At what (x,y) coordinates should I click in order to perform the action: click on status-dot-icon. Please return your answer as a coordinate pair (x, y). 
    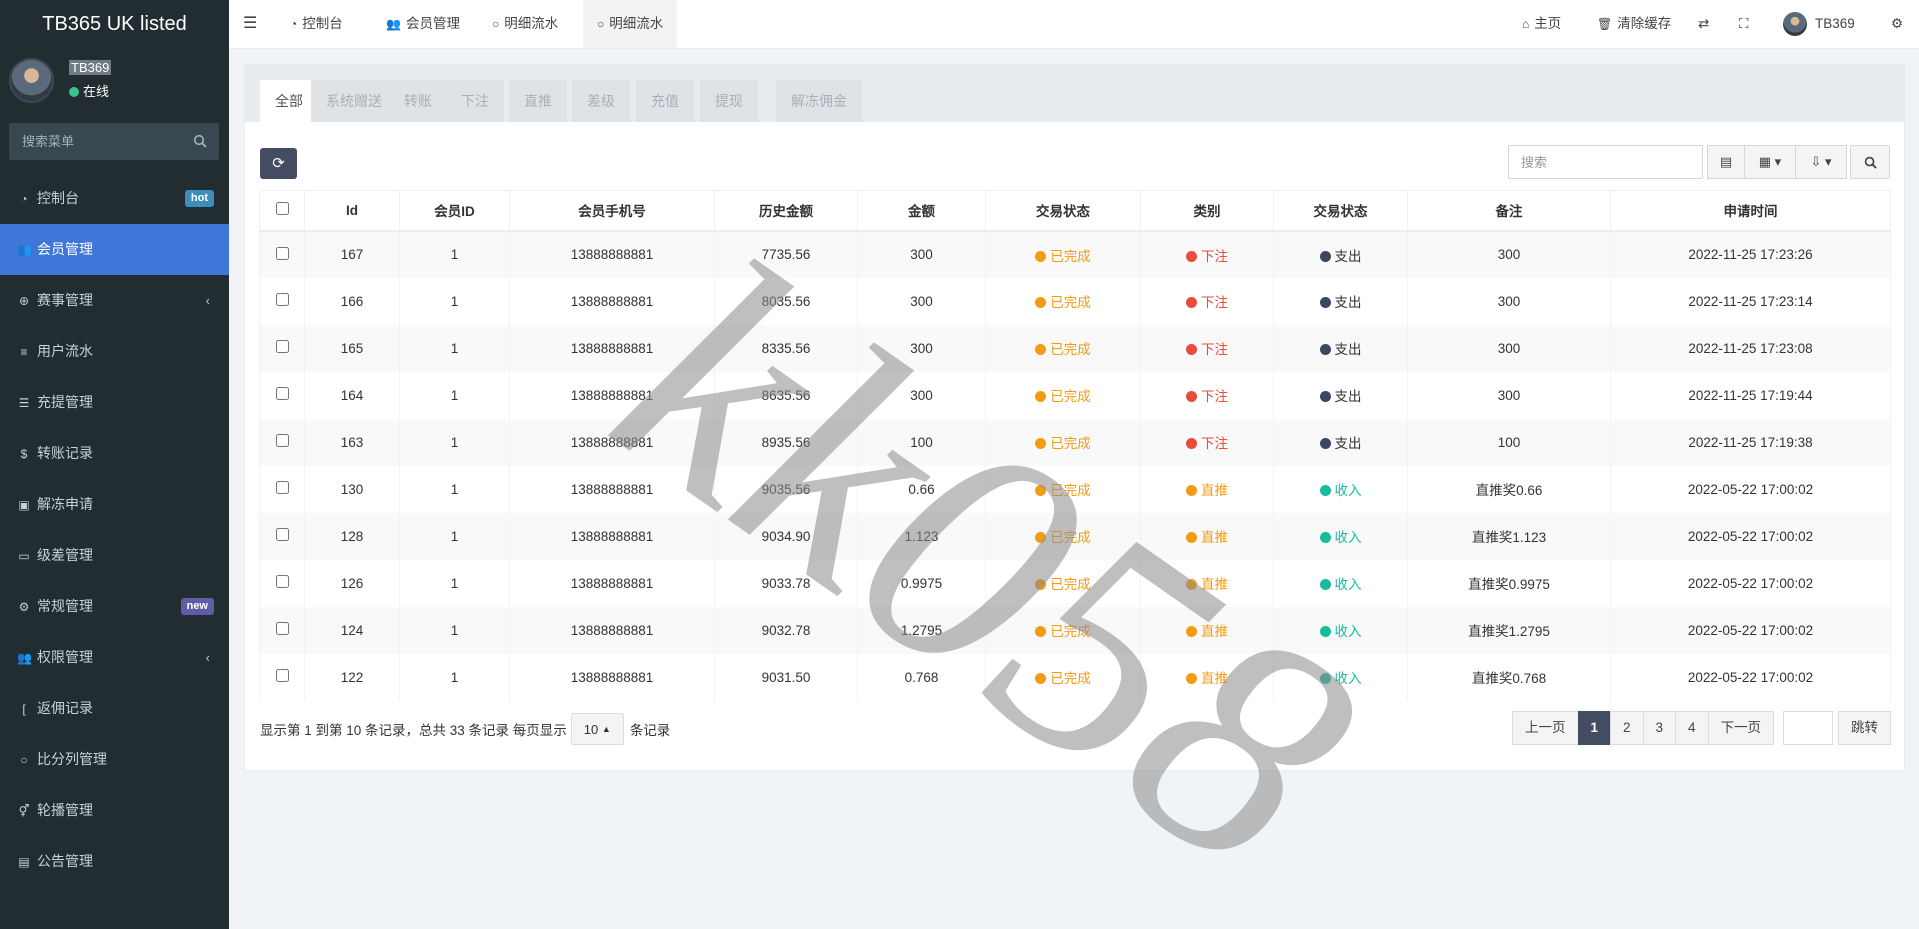
    Looking at the image, I should click on (1191, 490).